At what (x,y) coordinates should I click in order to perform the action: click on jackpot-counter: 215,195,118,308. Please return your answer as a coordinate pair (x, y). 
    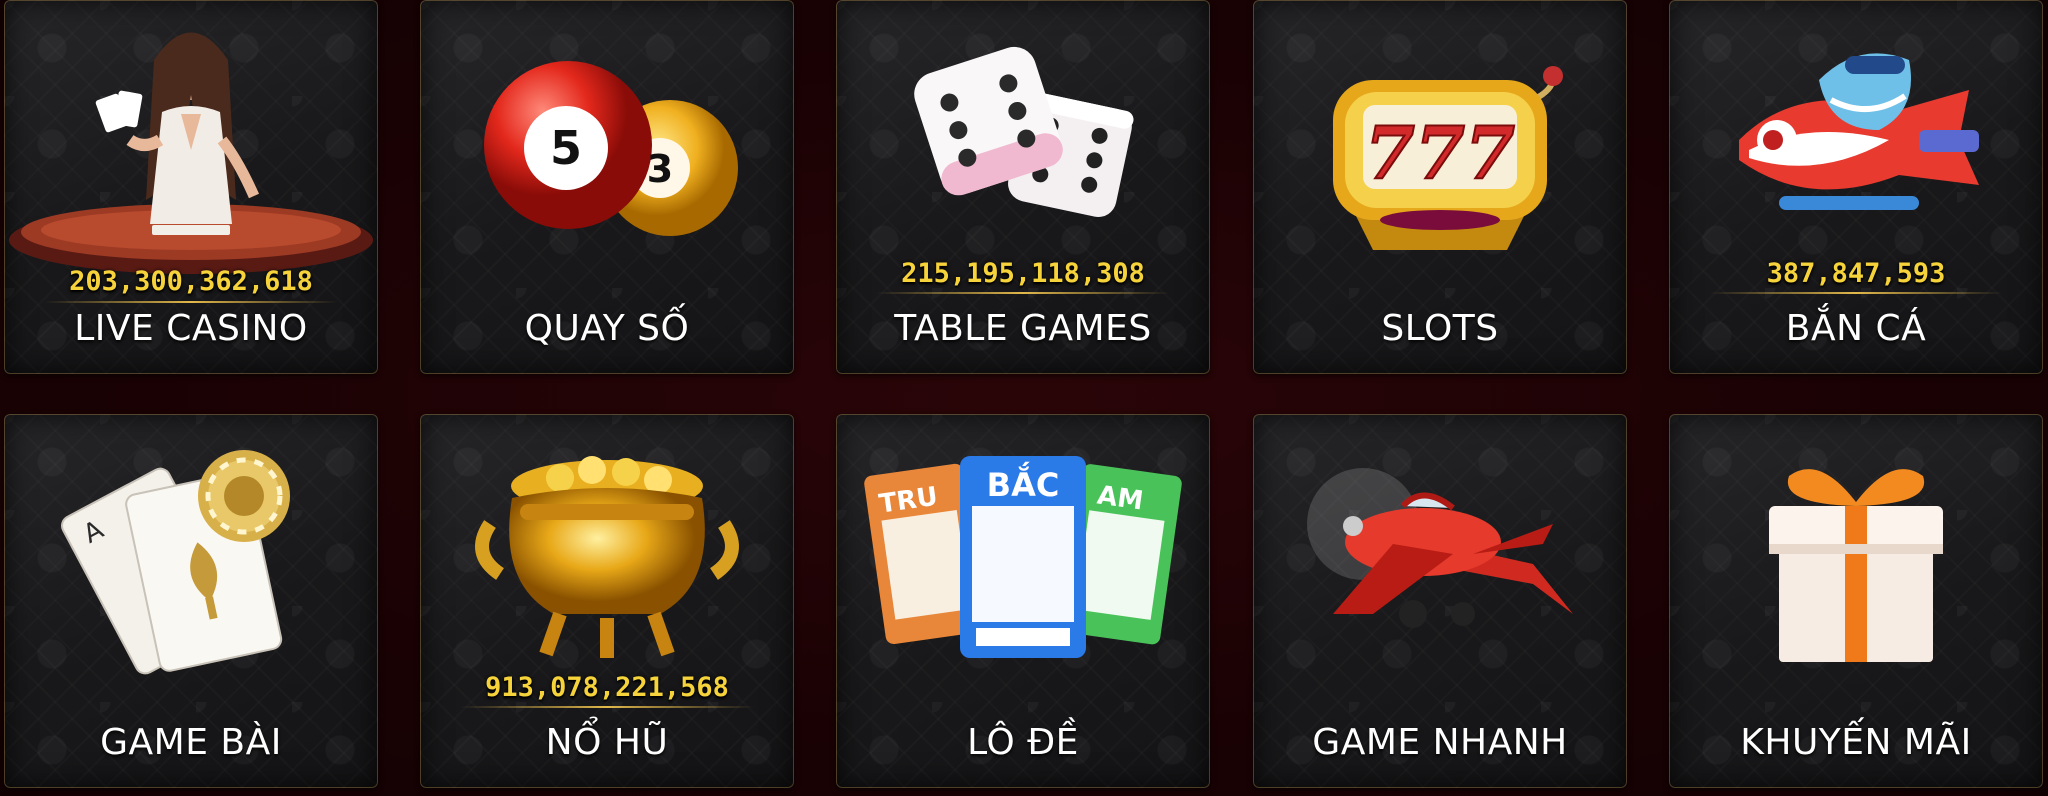
    Looking at the image, I should click on (1023, 273).